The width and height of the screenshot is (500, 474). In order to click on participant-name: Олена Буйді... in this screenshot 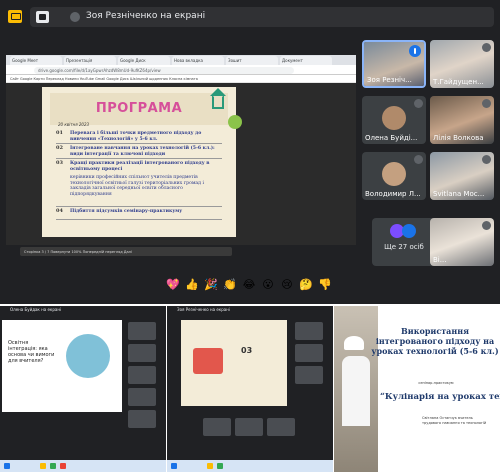, I will do `click(391, 138)`.